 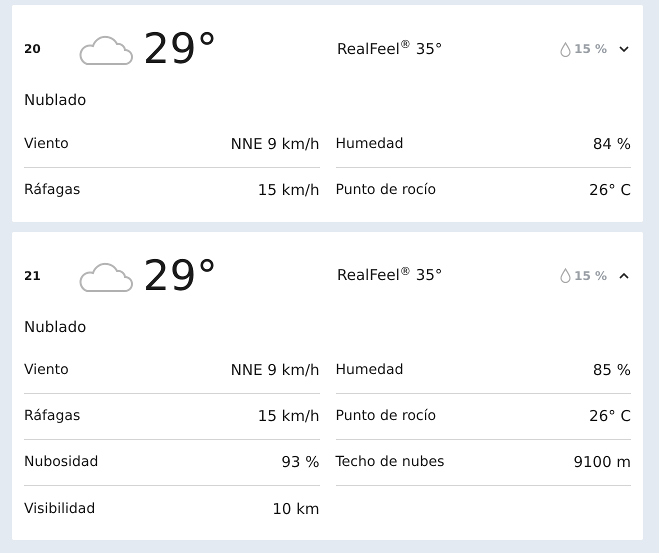 I want to click on detail-value: 85 %, so click(x=611, y=371).